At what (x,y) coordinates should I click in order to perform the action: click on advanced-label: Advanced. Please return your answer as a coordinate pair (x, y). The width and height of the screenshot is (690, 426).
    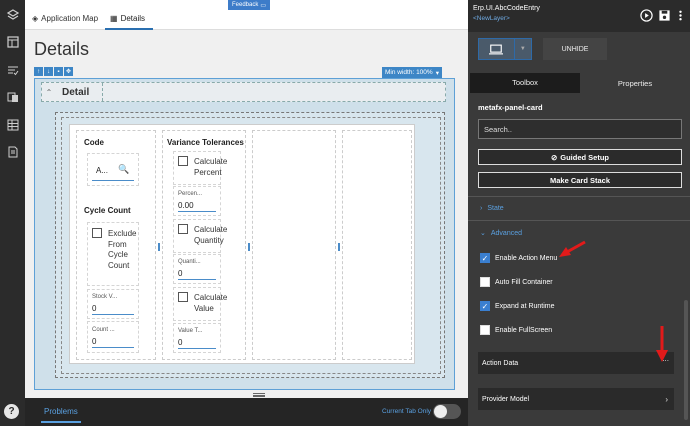
    Looking at the image, I should click on (506, 233).